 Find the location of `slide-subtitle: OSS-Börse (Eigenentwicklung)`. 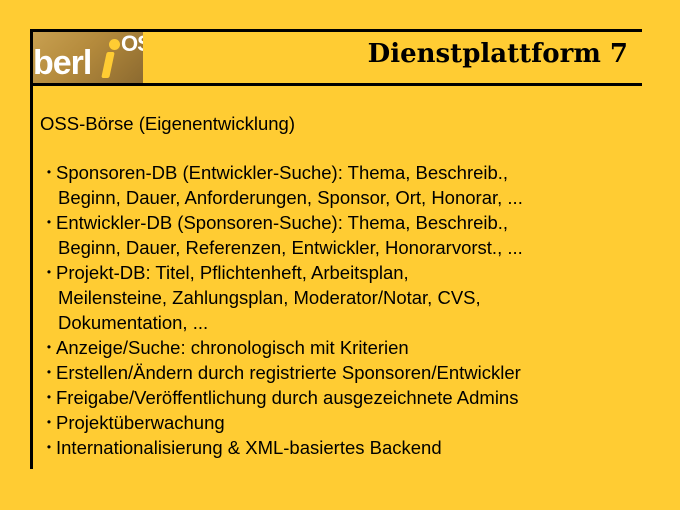

slide-subtitle: OSS-Börse (Eigenentwicklung) is located at coordinates (167, 123).